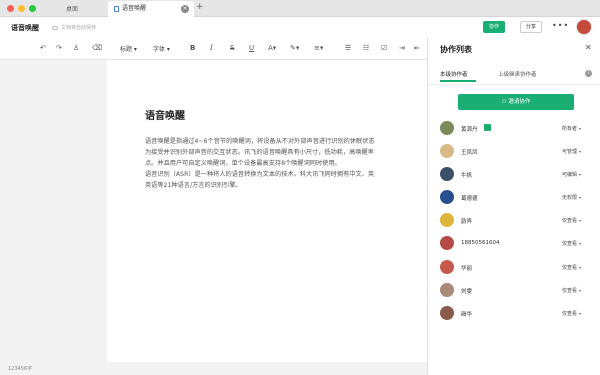 The image size is (600, 375). What do you see at coordinates (128, 48) in the screenshot?
I see `heading-select: 标题 ▾` at bounding box center [128, 48].